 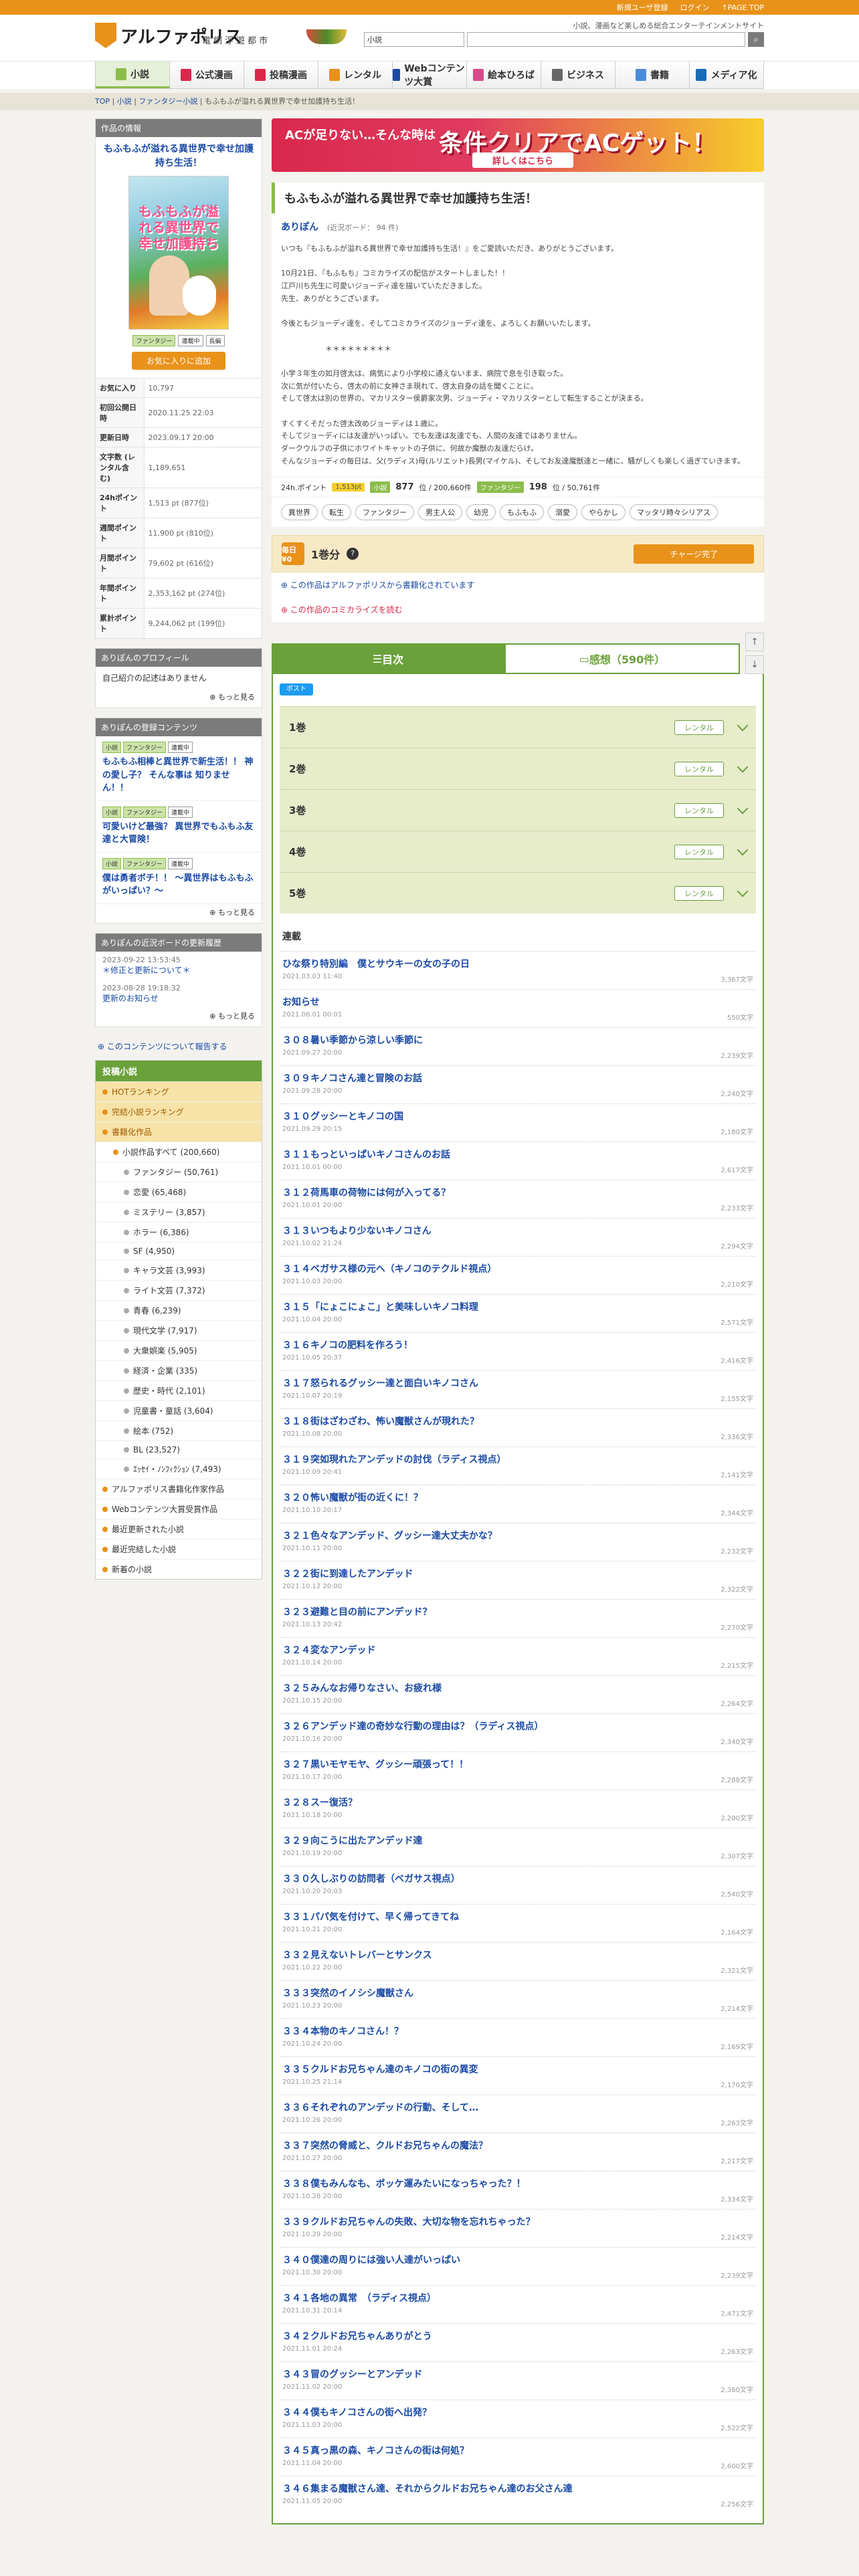 I want to click on nav-item: 絵本ひろば, so click(x=504, y=75).